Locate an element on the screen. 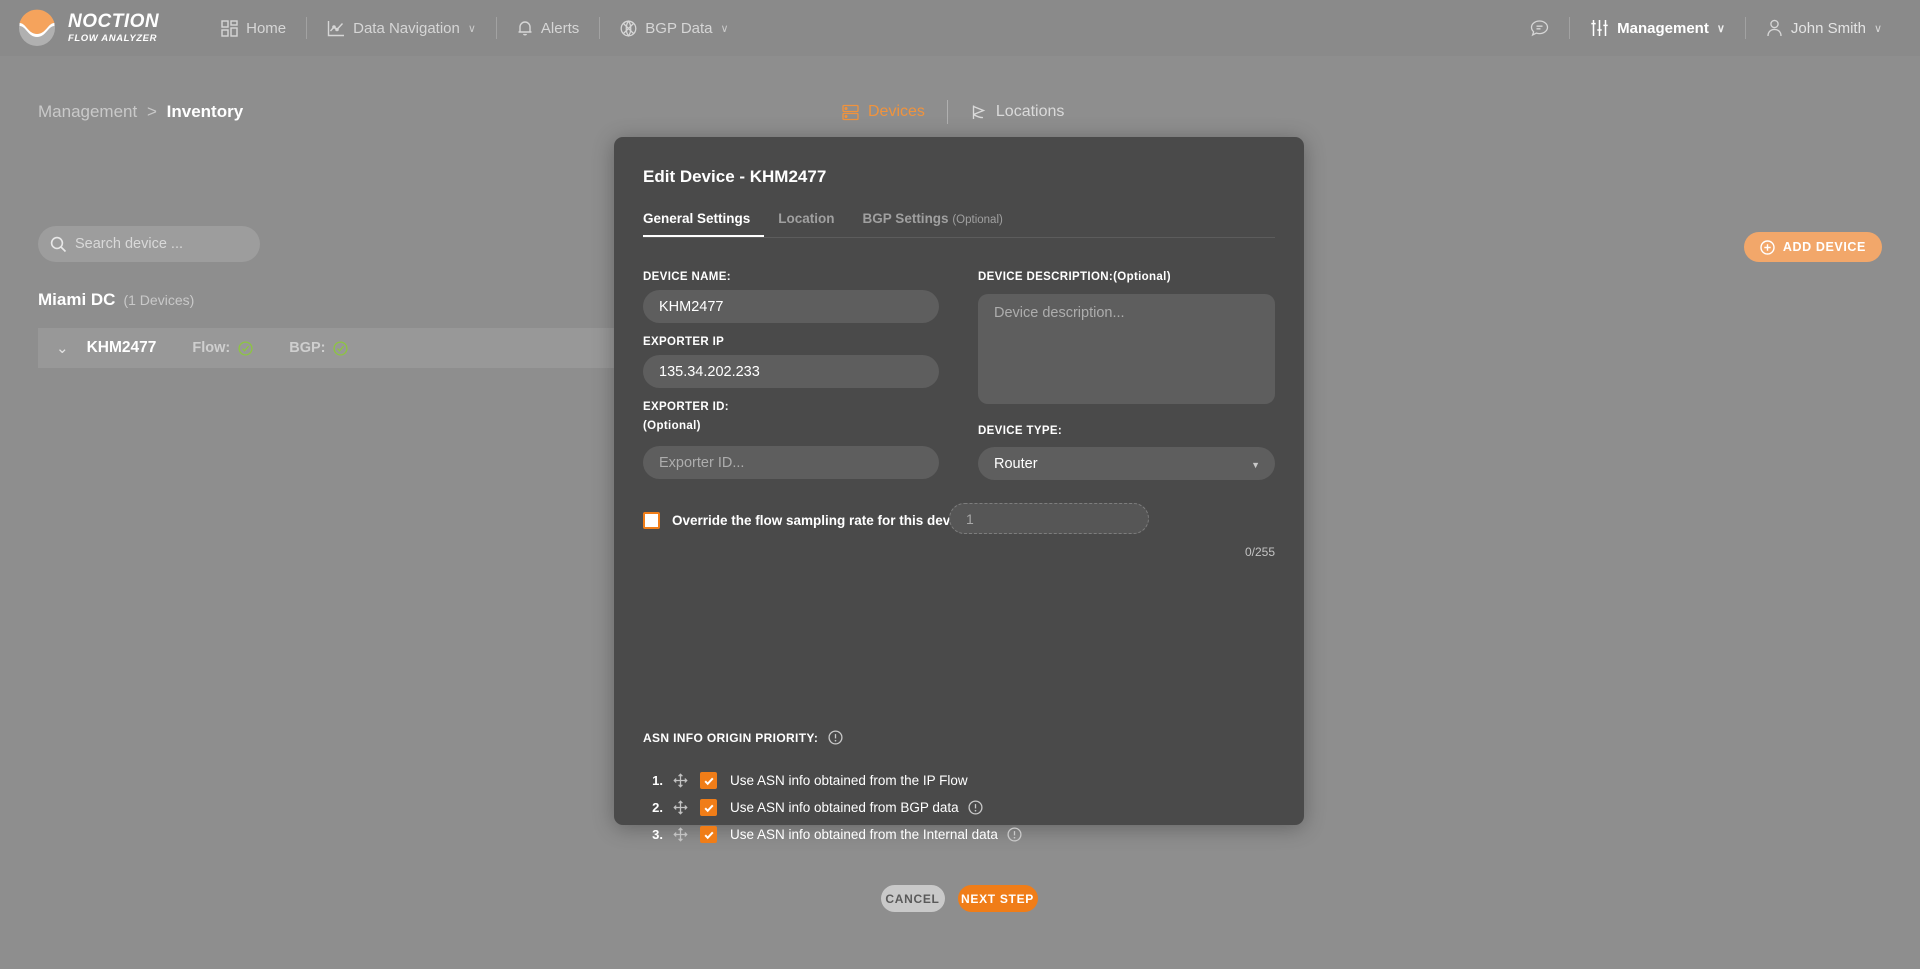 Image resolution: width=1920 pixels, height=969 pixels. page-tabs: Devices Locations is located at coordinates (953, 112).